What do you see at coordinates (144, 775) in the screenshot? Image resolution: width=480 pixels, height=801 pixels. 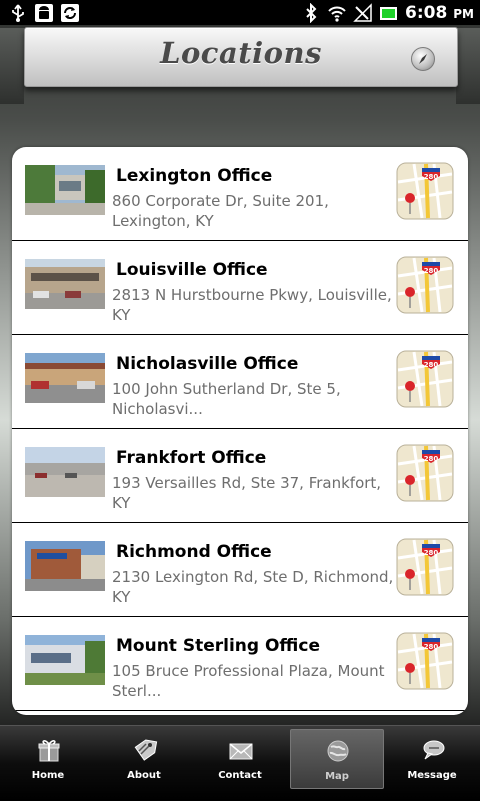 I see `tab-label: About` at bounding box center [144, 775].